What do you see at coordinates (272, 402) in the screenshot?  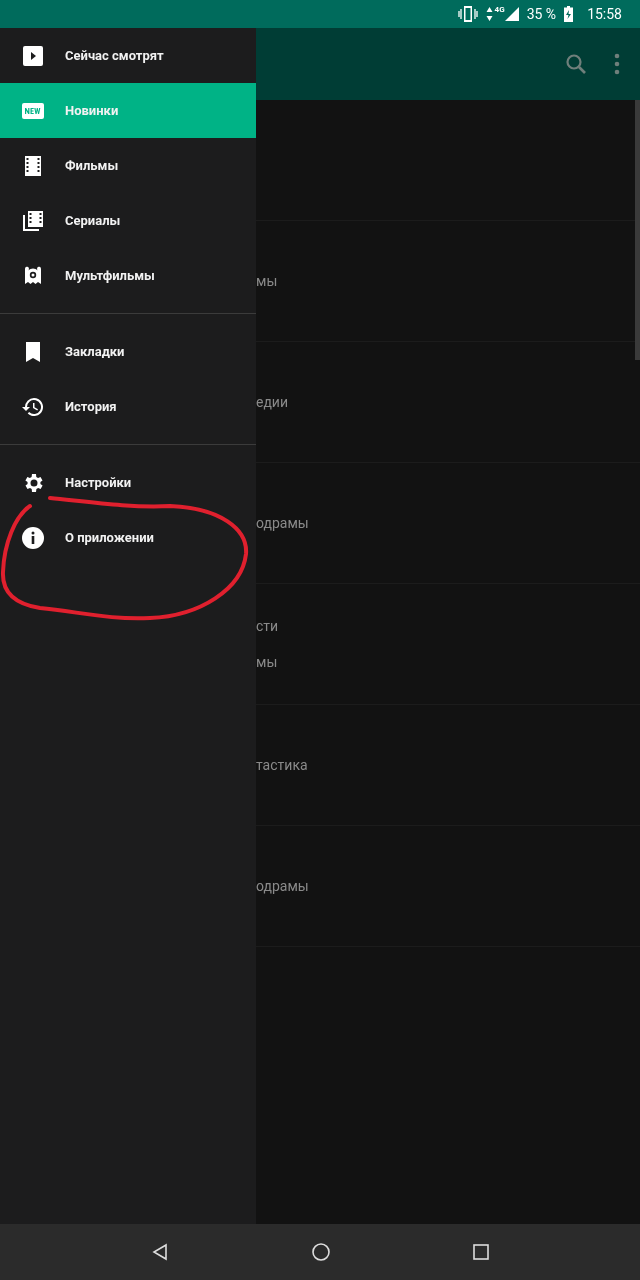 I see `list-item-text: едии` at bounding box center [272, 402].